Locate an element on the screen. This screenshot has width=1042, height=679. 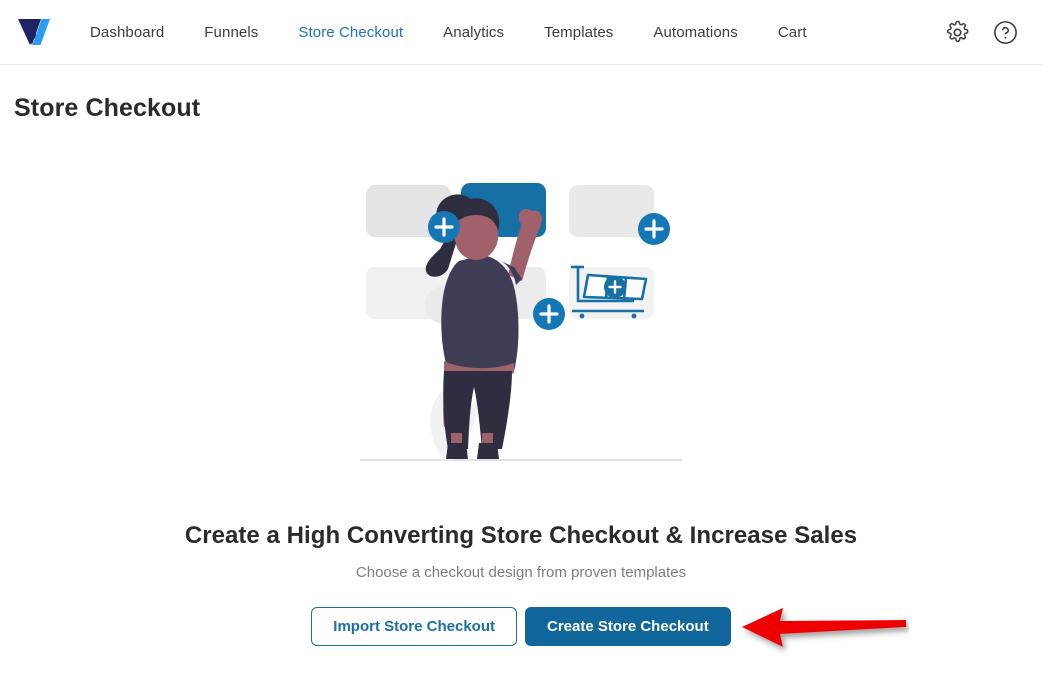
red-left-arrow-annotation-icon is located at coordinates (823, 627).